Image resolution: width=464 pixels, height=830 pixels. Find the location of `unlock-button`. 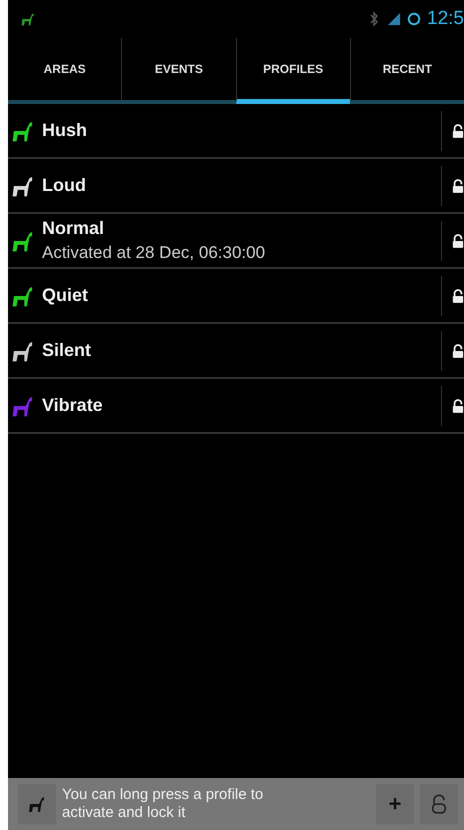

unlock-button is located at coordinates (439, 804).